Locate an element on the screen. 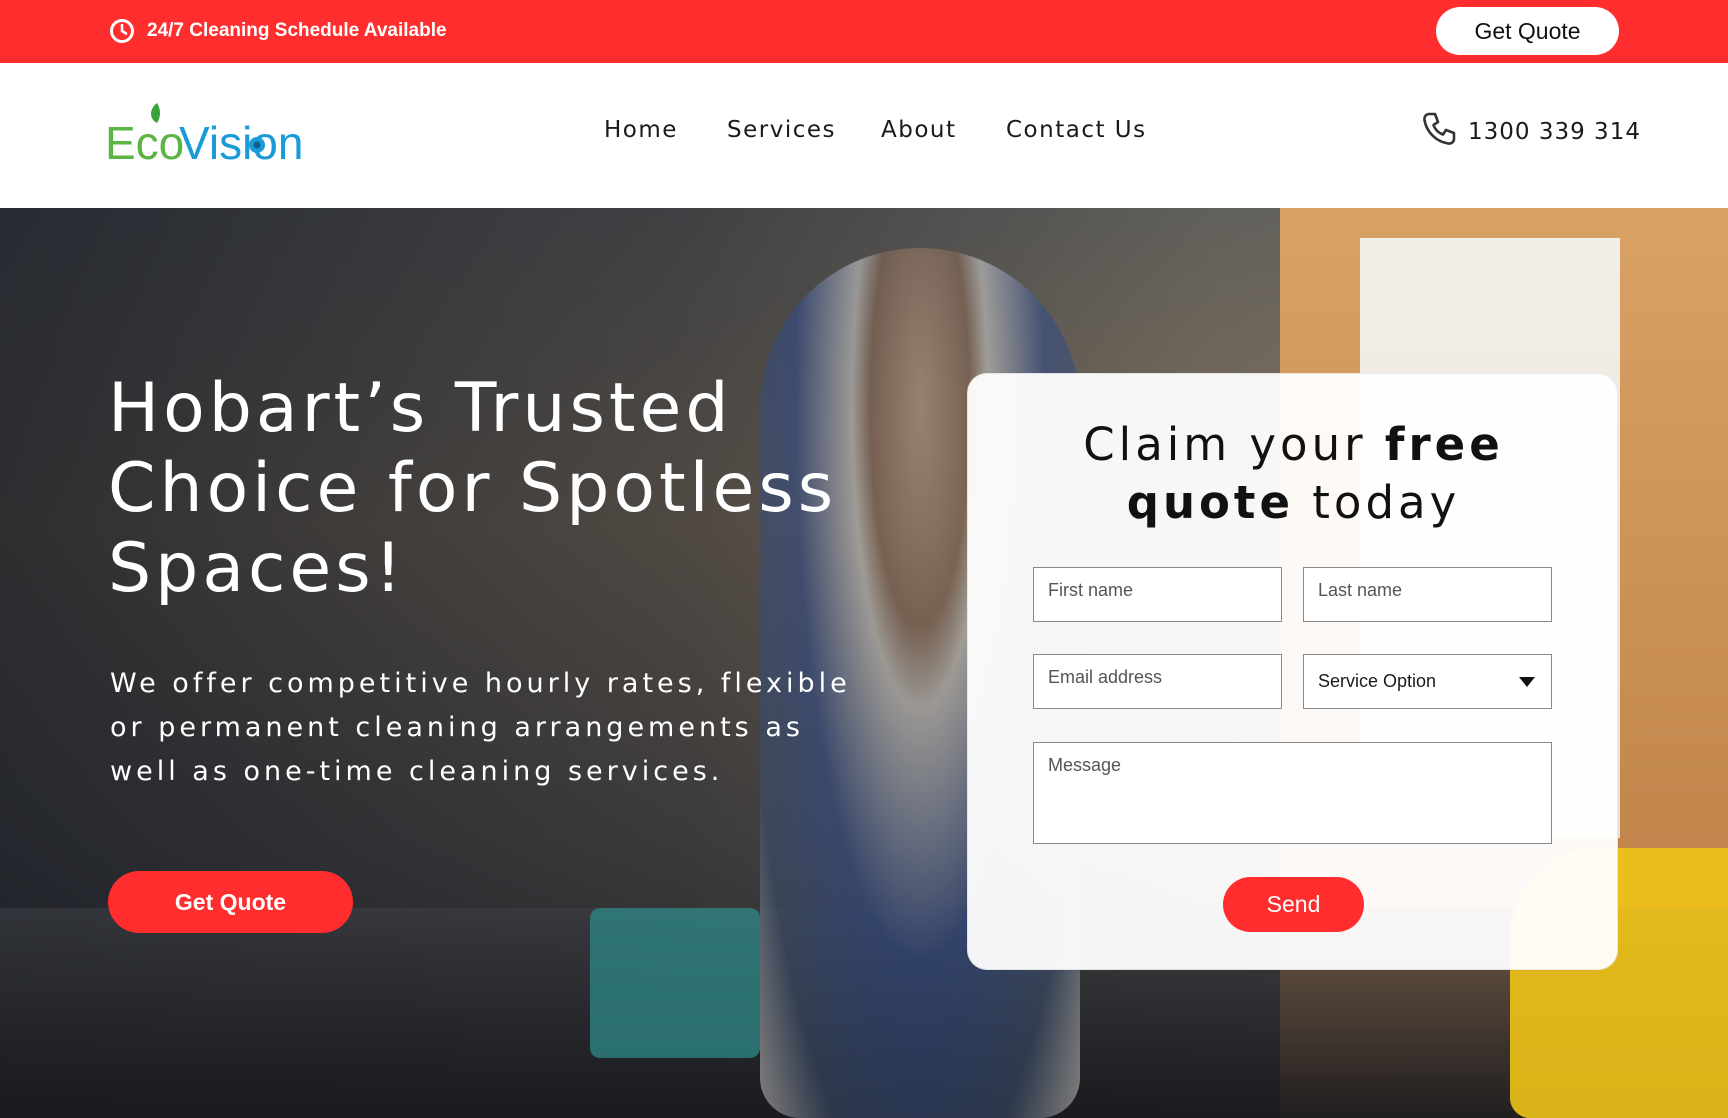 The height and width of the screenshot is (1118, 1728). hero-title-line: Hobart’s Trusted is located at coordinates (420, 408).